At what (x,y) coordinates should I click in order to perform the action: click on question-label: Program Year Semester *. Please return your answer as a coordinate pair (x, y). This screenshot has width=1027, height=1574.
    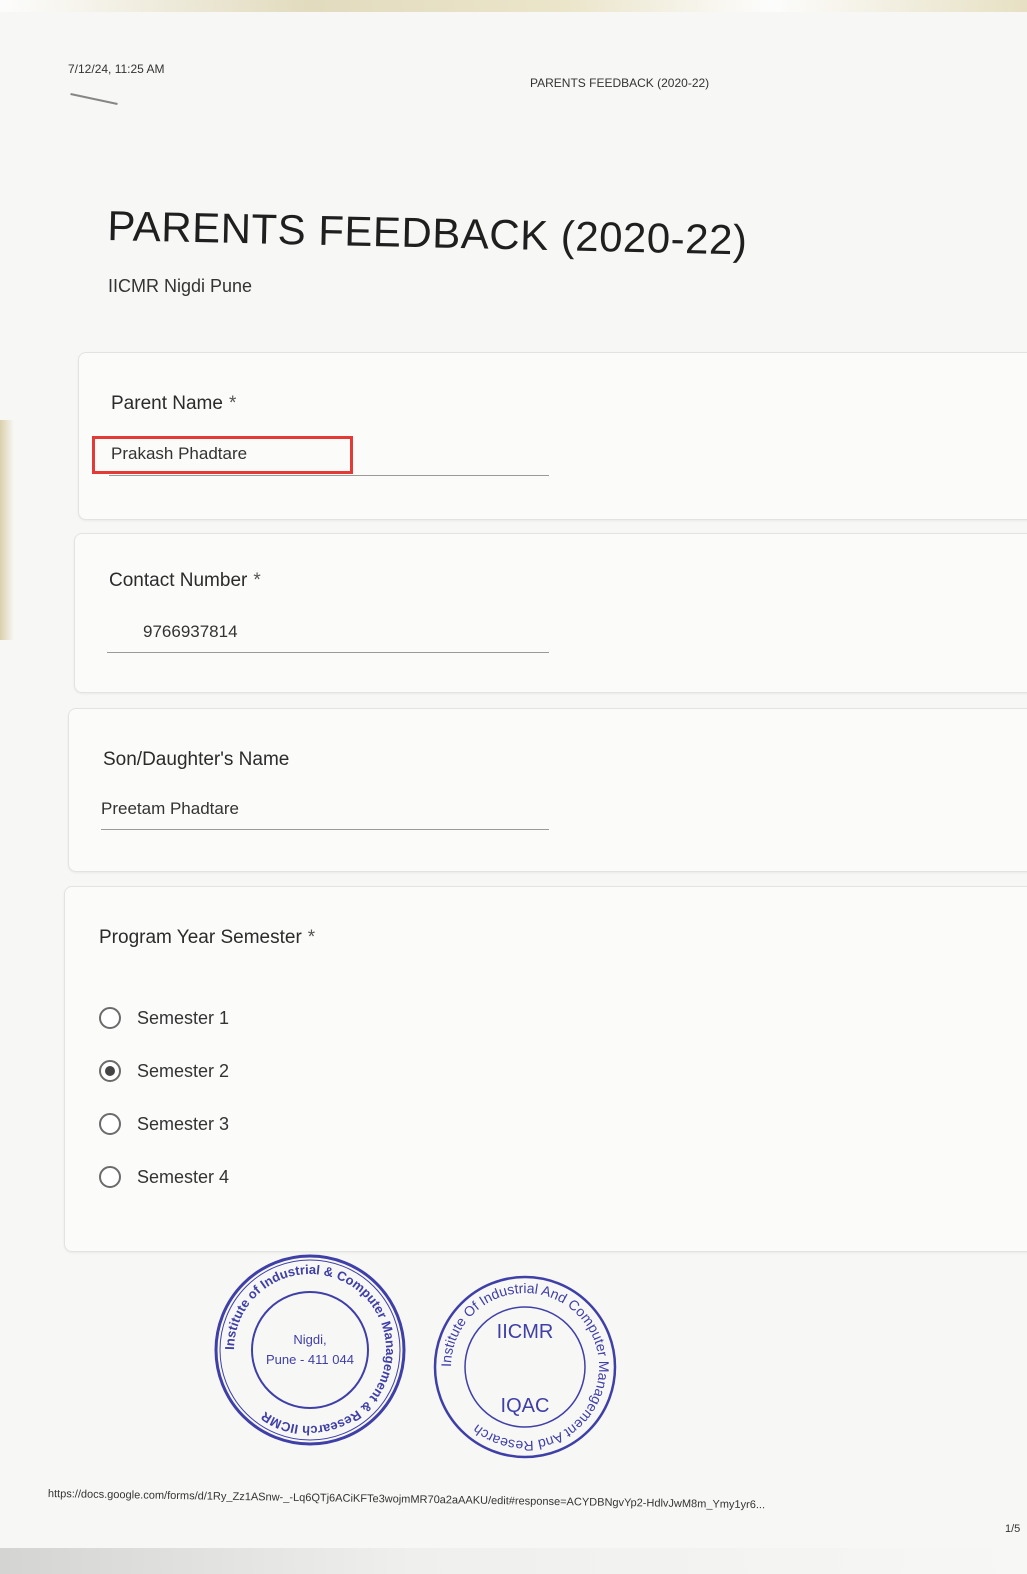
    Looking at the image, I should click on (207, 938).